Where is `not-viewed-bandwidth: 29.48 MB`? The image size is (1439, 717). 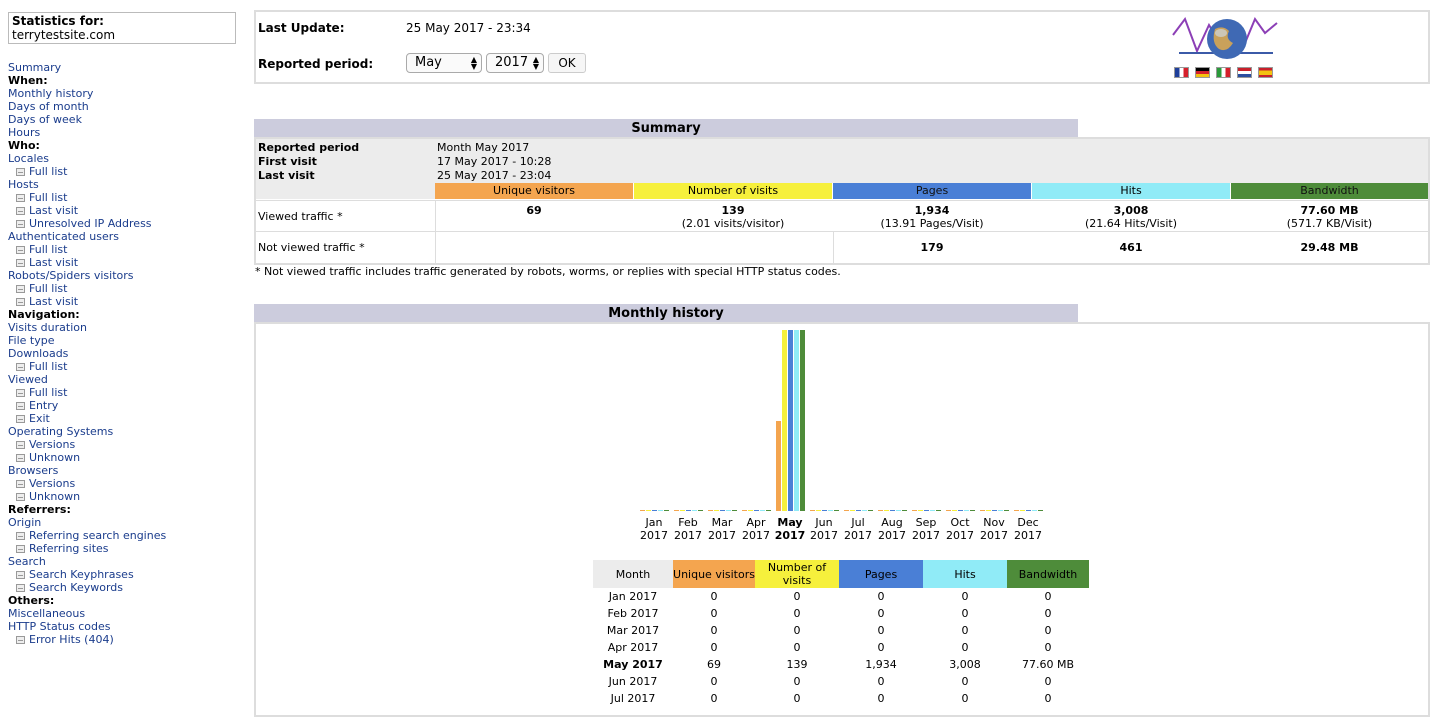 not-viewed-bandwidth: 29.48 MB is located at coordinates (1329, 247).